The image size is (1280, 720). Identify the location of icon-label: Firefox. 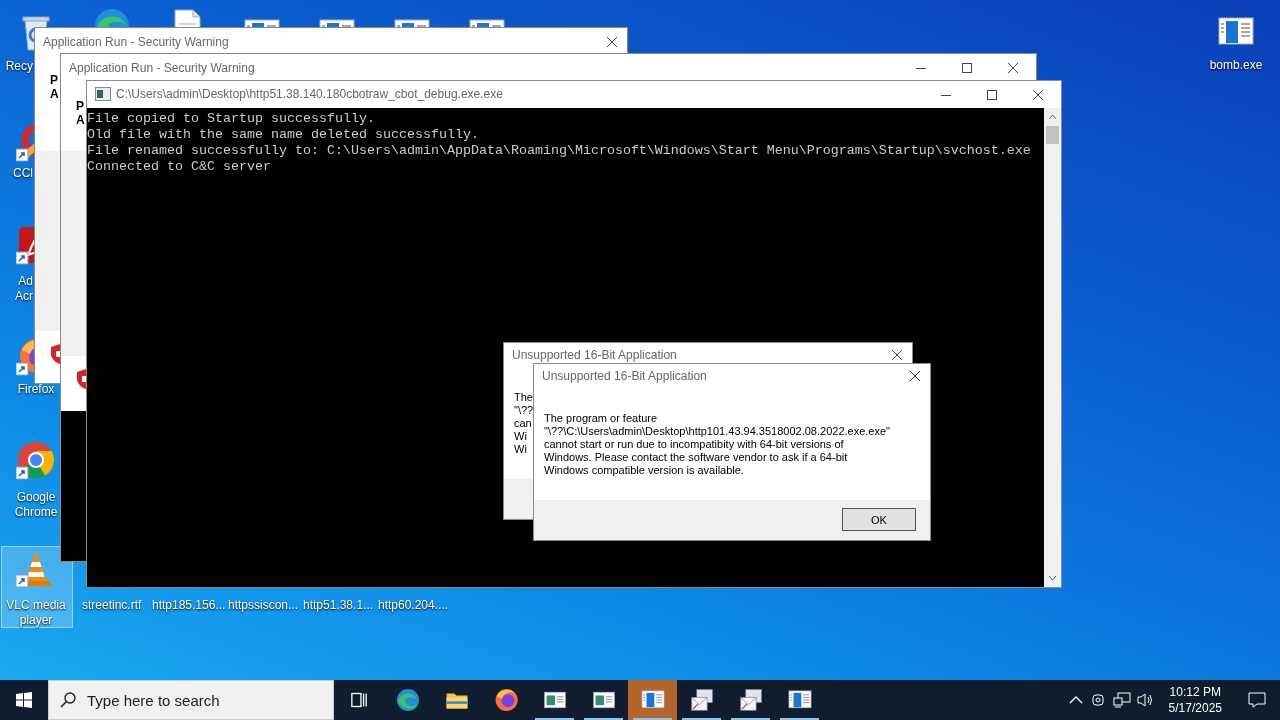
(36, 389).